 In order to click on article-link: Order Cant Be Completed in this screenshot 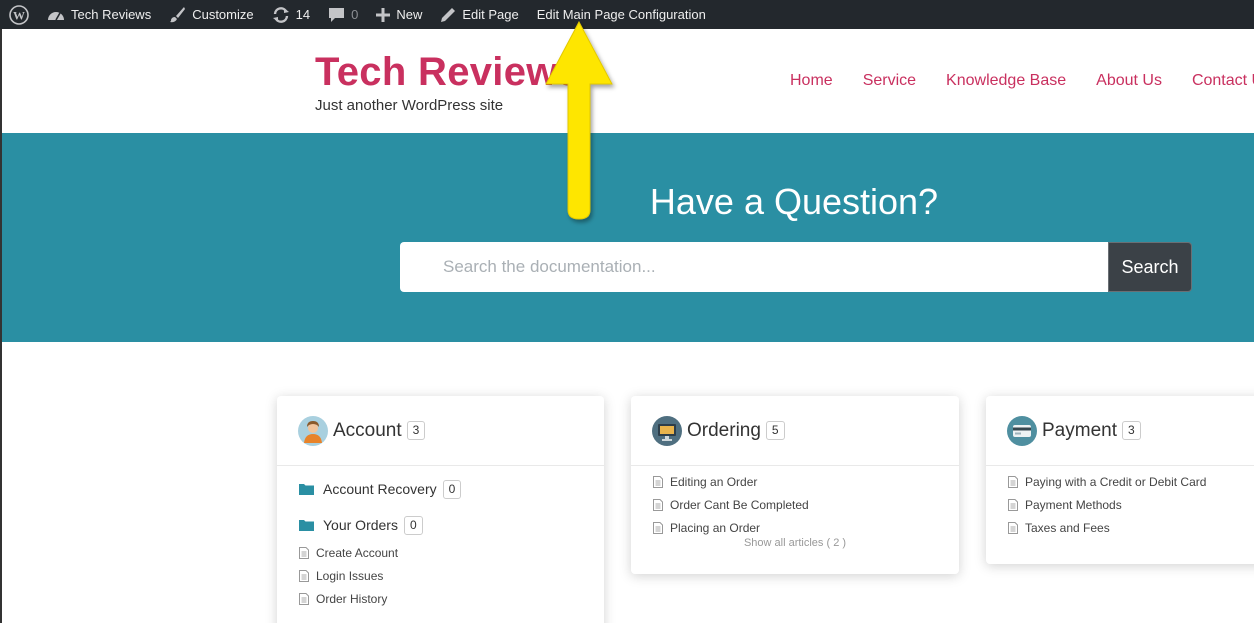, I will do `click(795, 504)`.